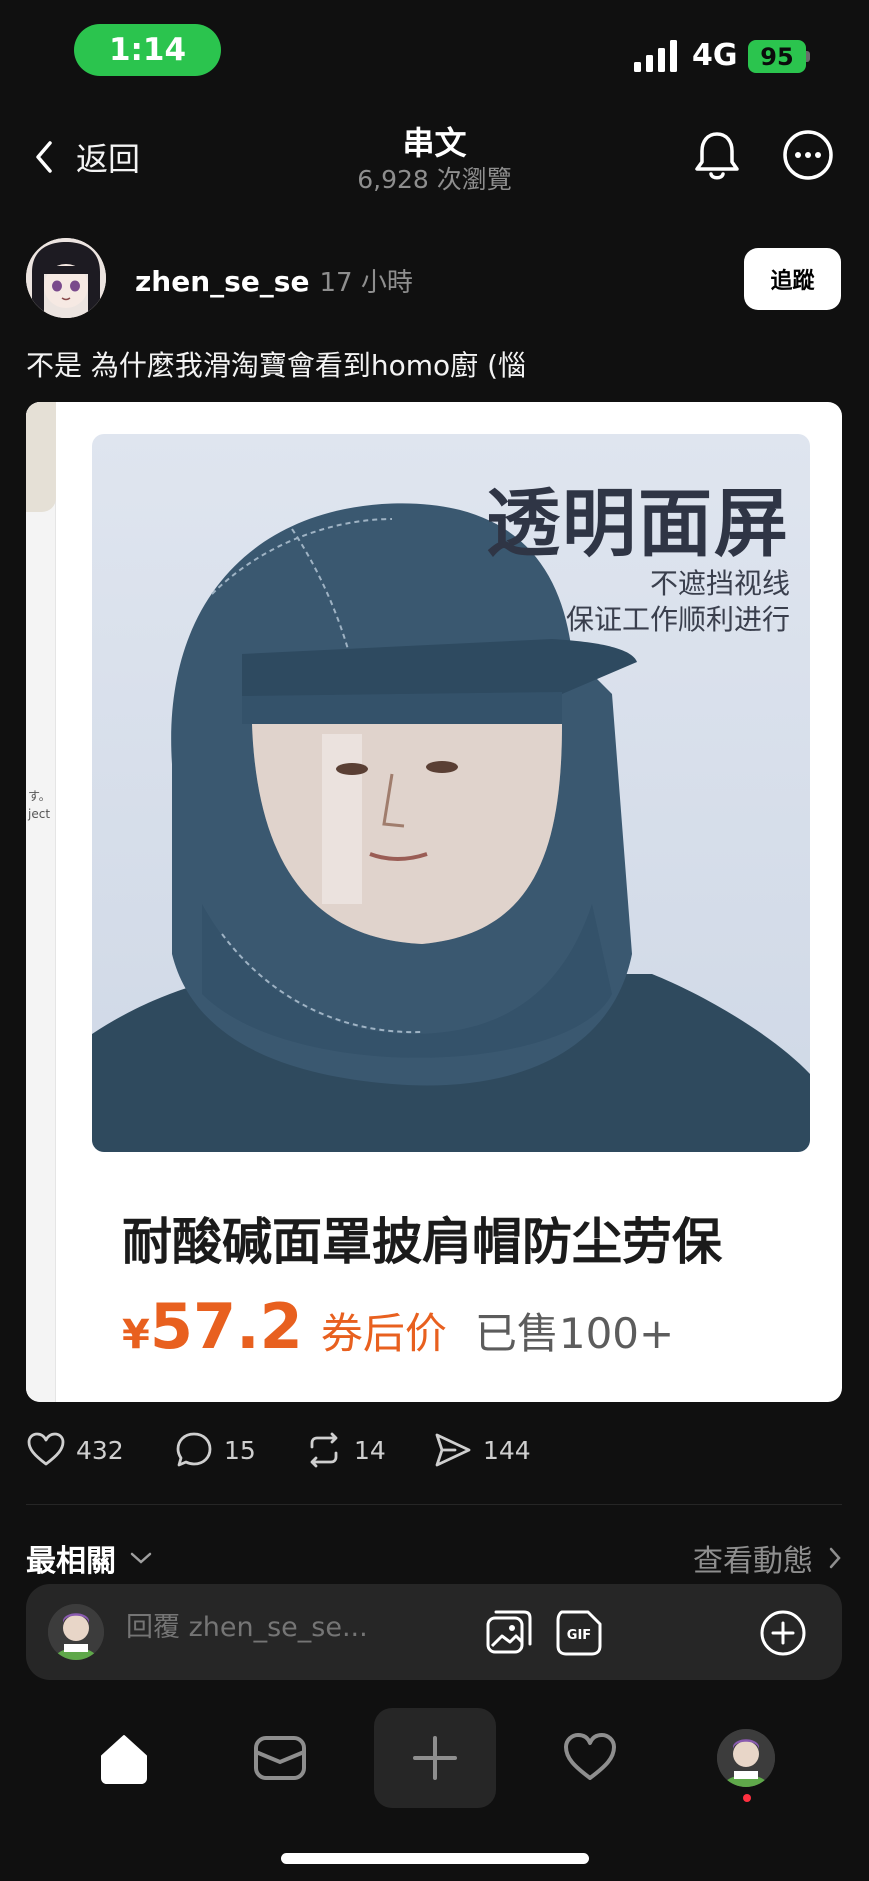 The width and height of the screenshot is (869, 1881). I want to click on more-icon, so click(808, 155).